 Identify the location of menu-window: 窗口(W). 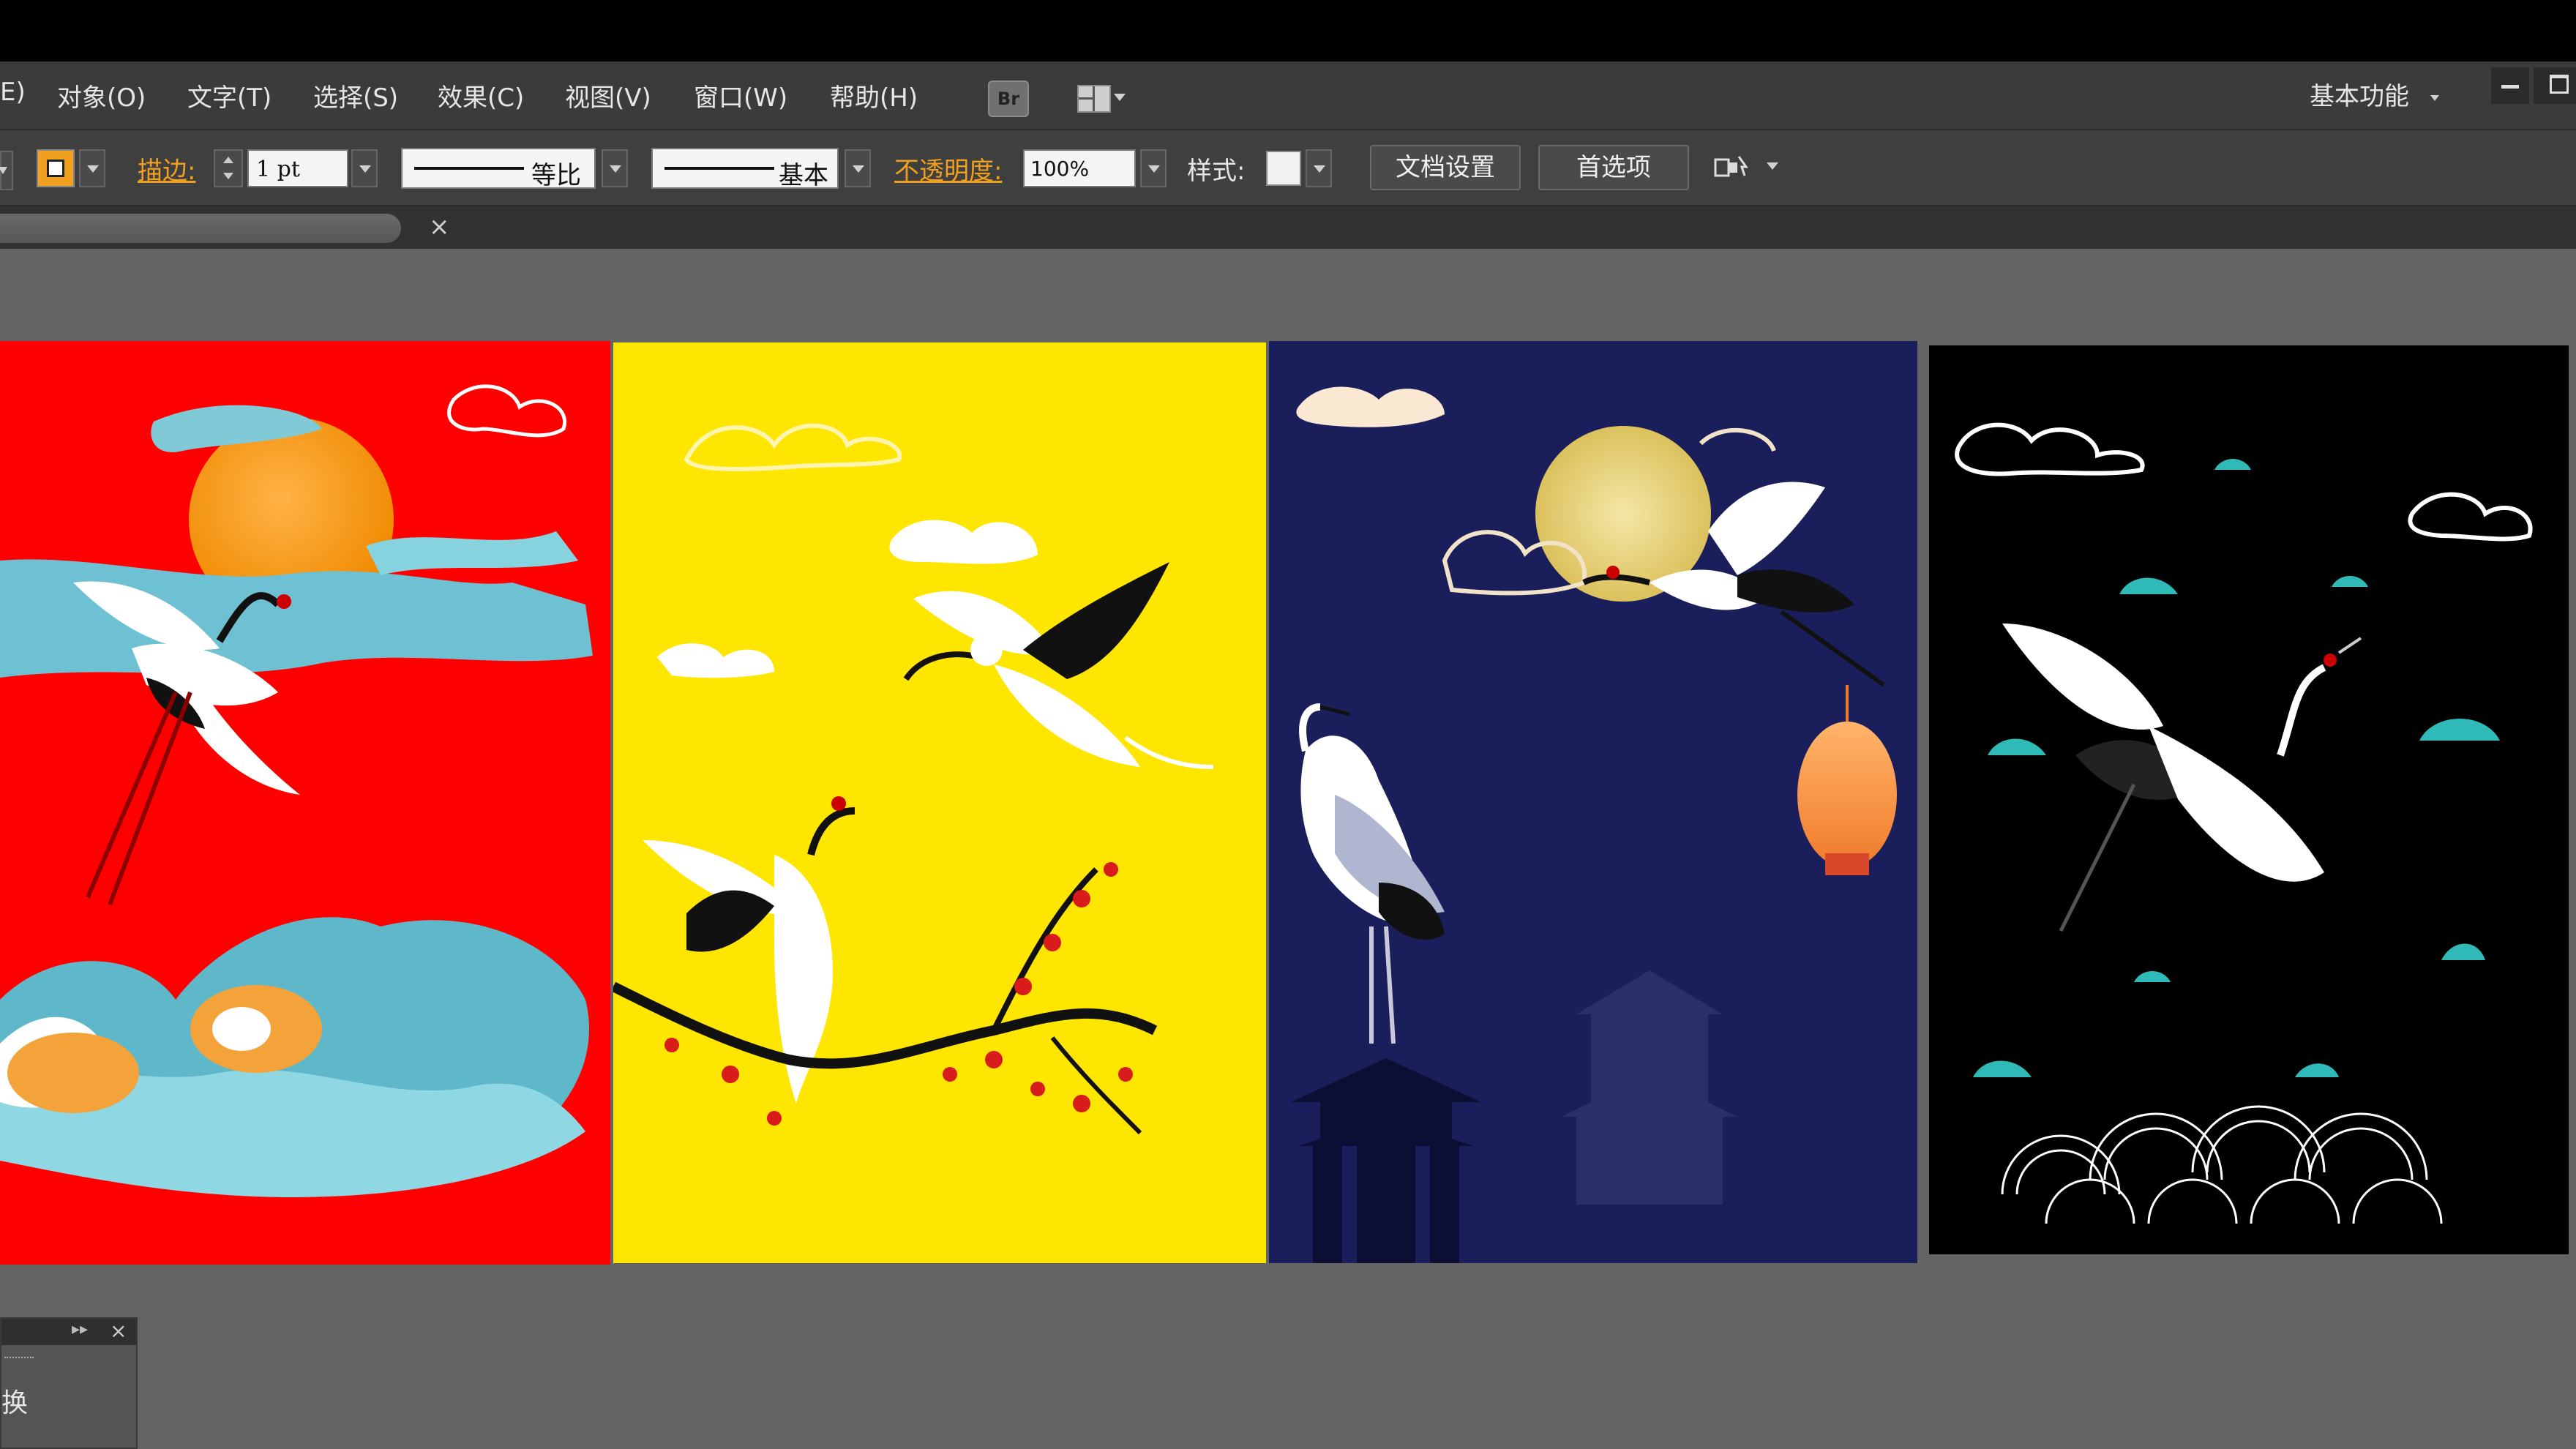
(740, 95).